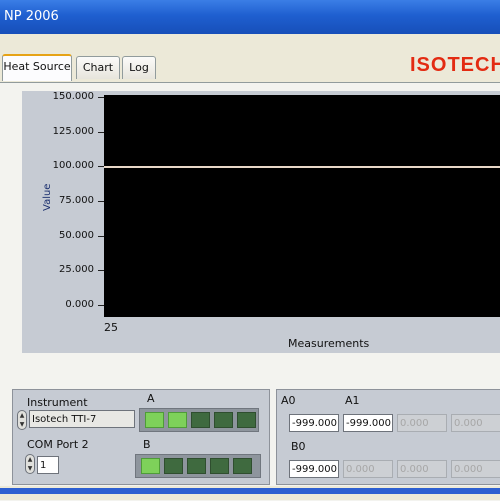 This screenshot has width=500, height=501. Describe the element at coordinates (455, 65) in the screenshot. I see `isotech-logo: ISOTECH` at that location.